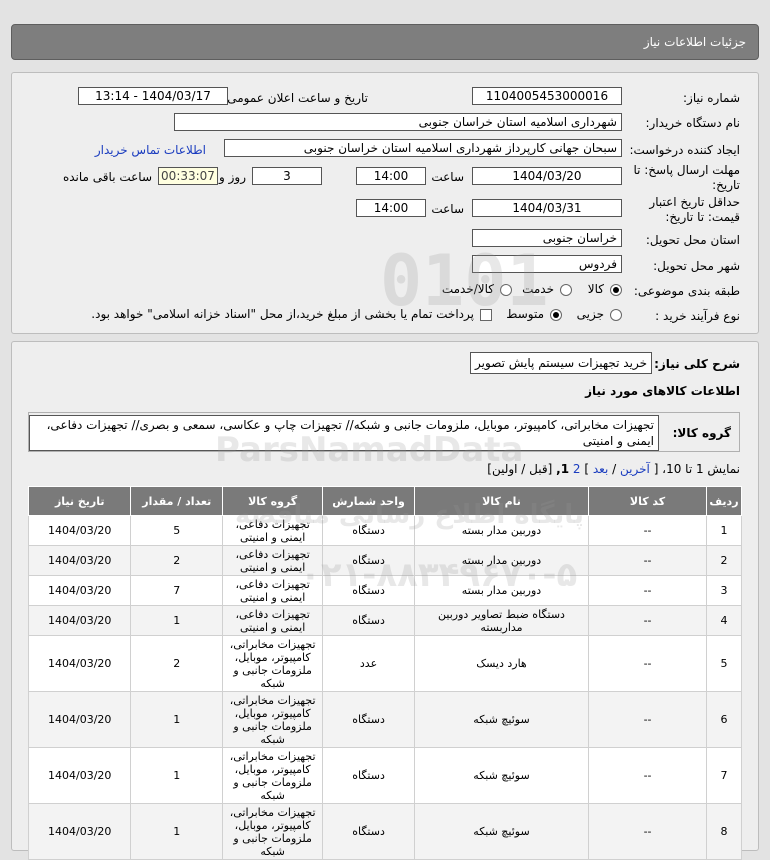  I want to click on city-label: شهر محل تحویل:, so click(696, 266).